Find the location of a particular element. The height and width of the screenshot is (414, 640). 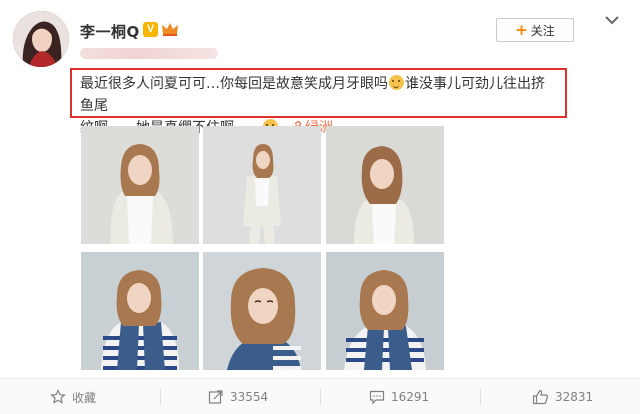

comment-count: 16291 is located at coordinates (410, 397).